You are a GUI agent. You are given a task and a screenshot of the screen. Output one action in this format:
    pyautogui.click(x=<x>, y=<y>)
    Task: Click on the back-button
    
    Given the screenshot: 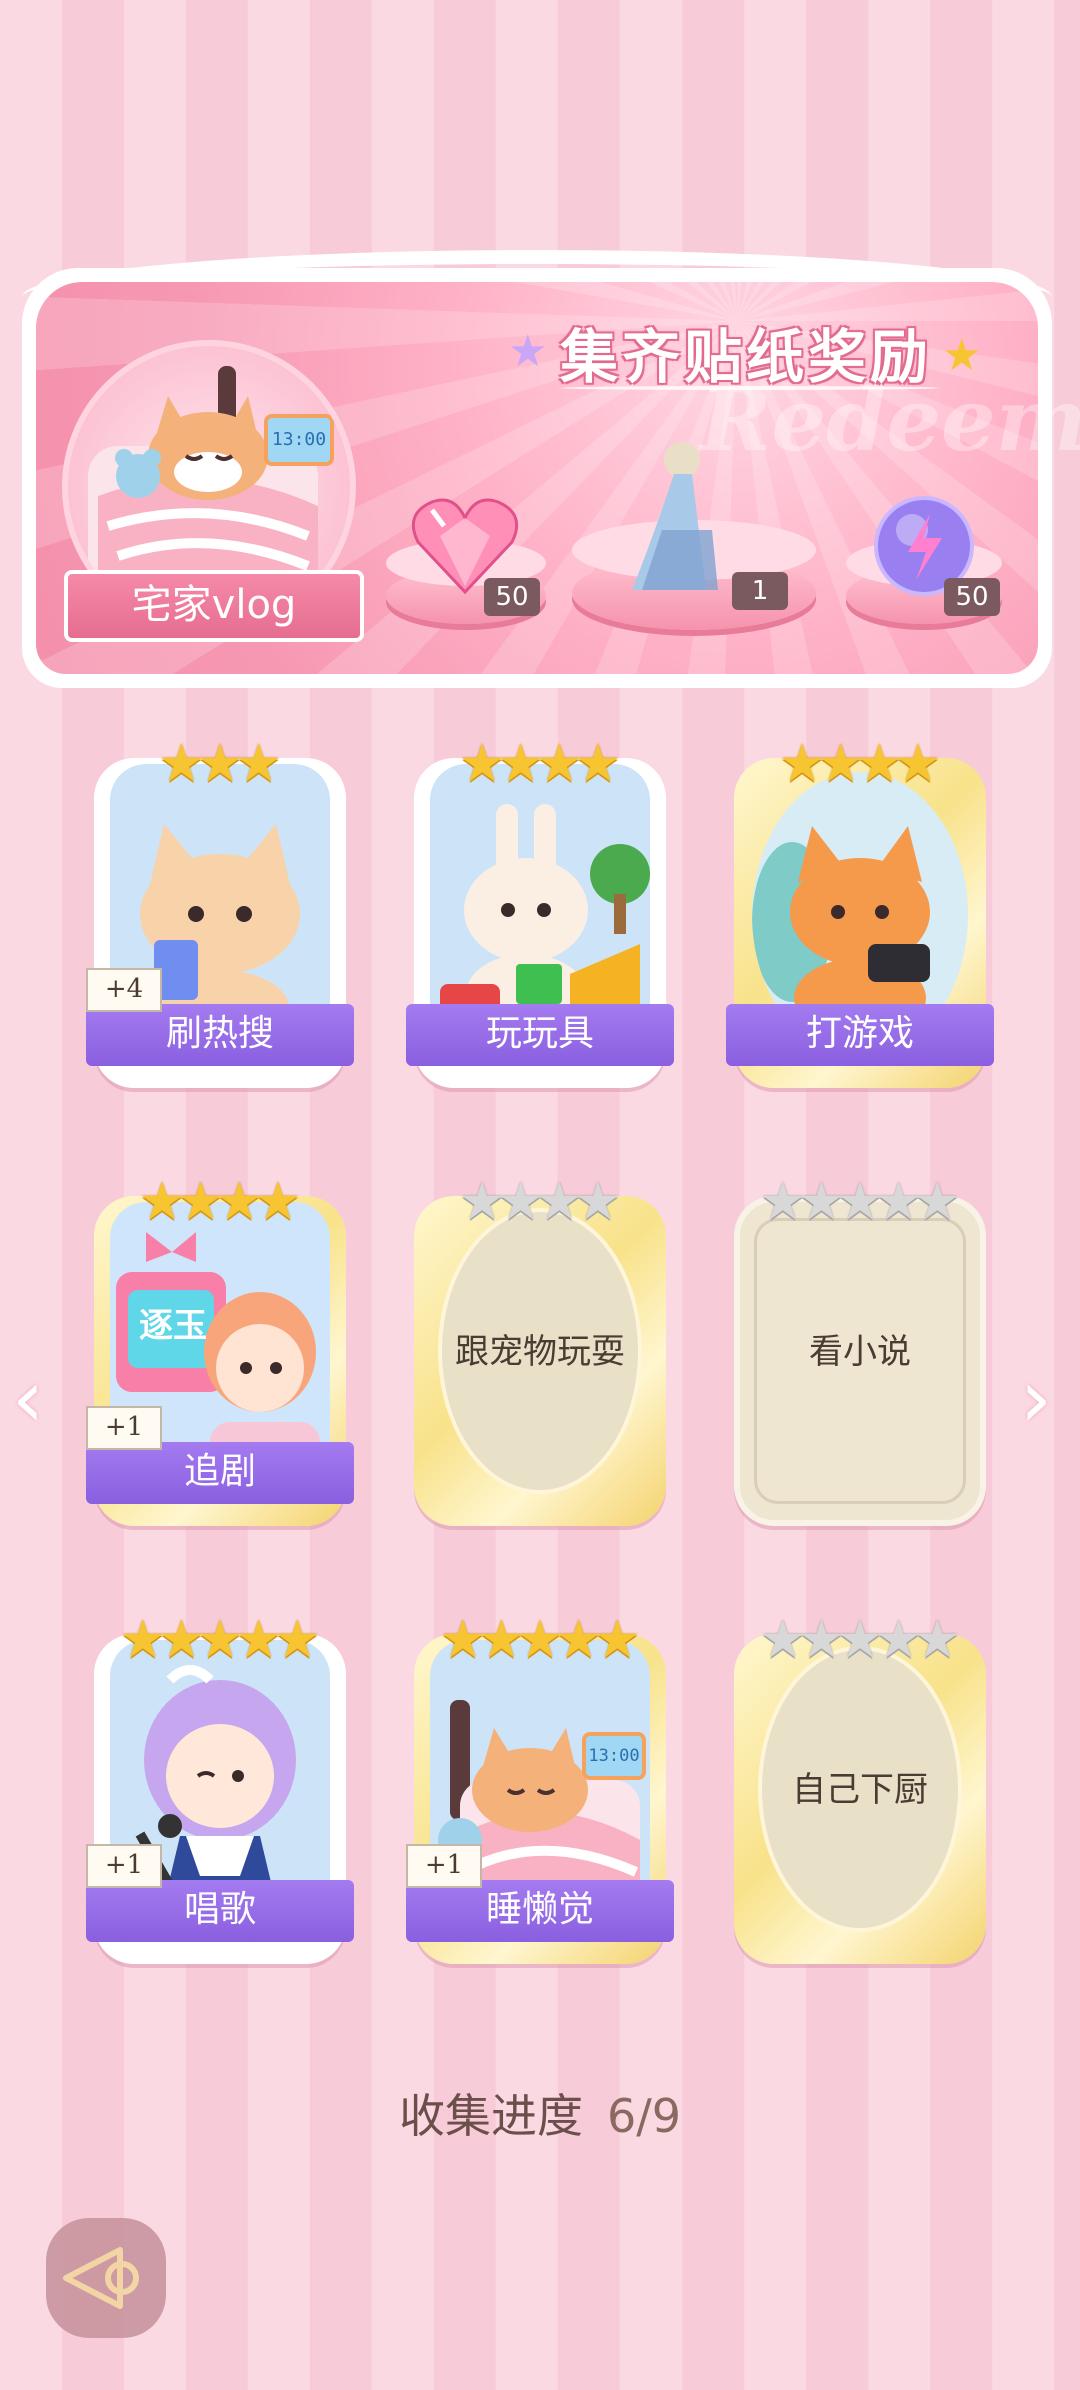 What is the action you would take?
    pyautogui.click(x=106, y=2278)
    